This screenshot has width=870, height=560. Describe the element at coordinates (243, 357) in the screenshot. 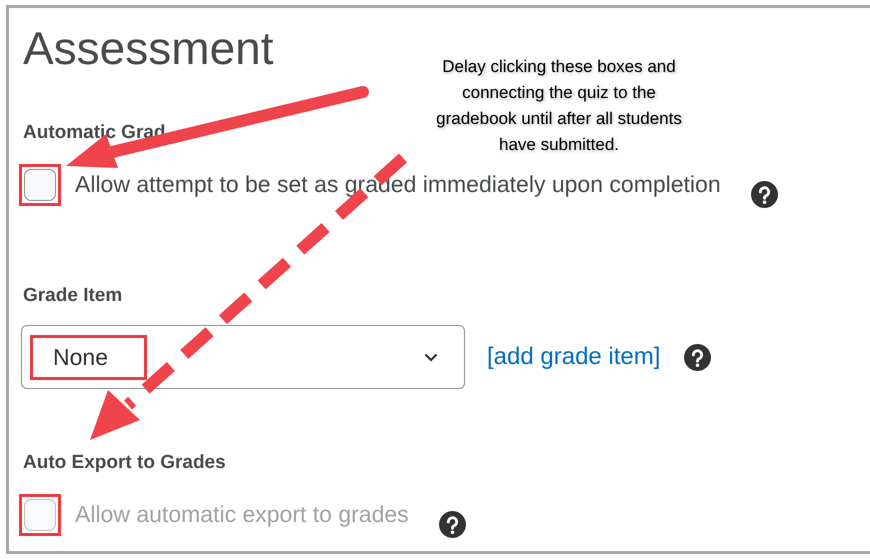

I see `dropdown: None` at that location.